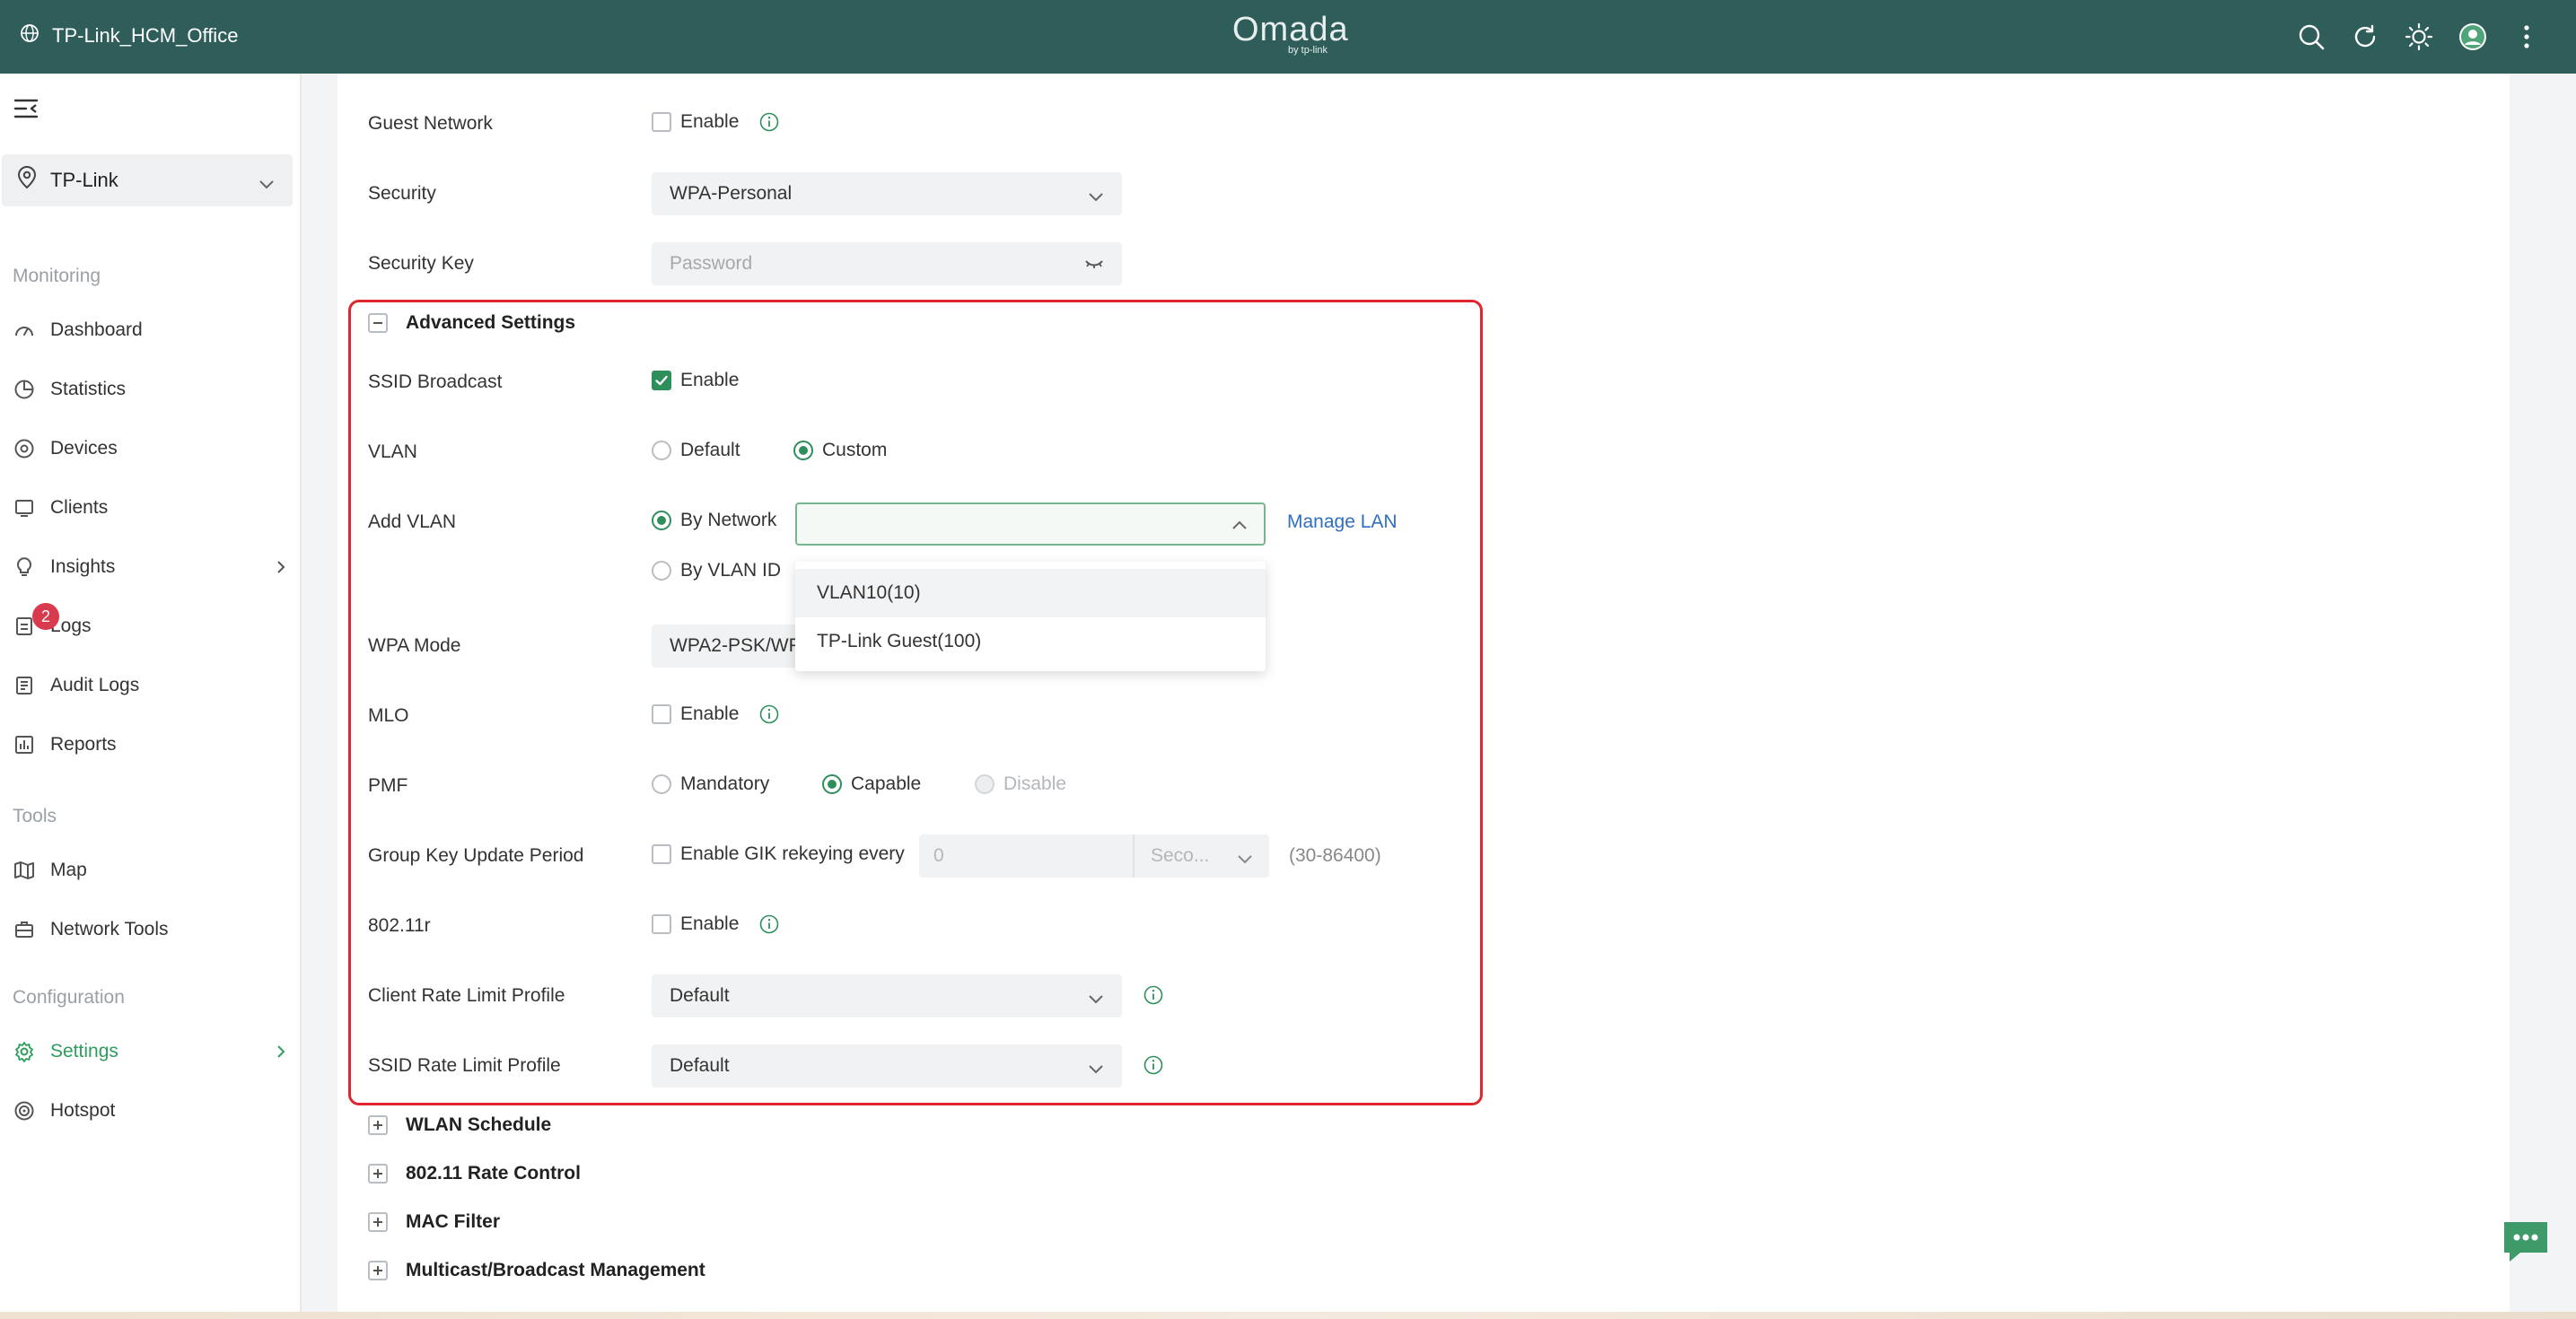 This screenshot has height=1319, width=2576. What do you see at coordinates (152, 449) in the screenshot?
I see `sidebar-item-devices: Devices` at bounding box center [152, 449].